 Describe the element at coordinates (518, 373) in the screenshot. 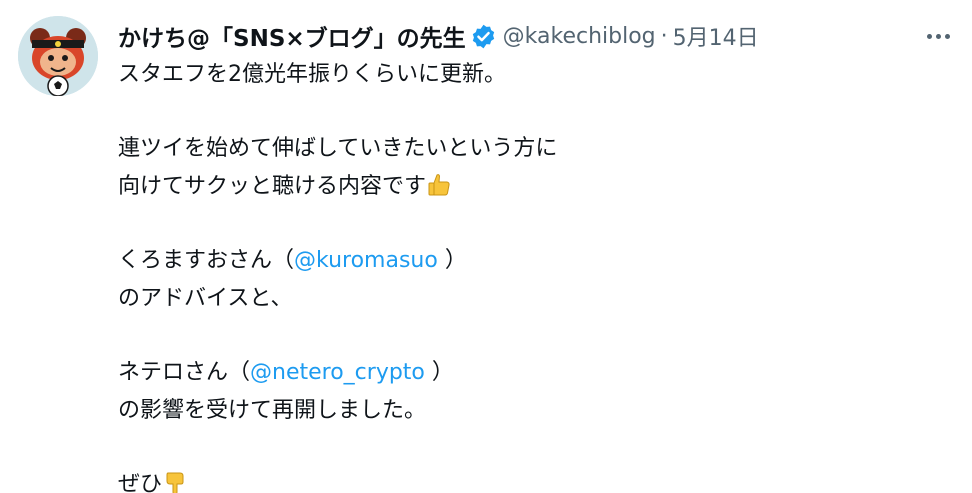

I see `tweet-line: ネテロさん（@netero_crypto ）` at that location.